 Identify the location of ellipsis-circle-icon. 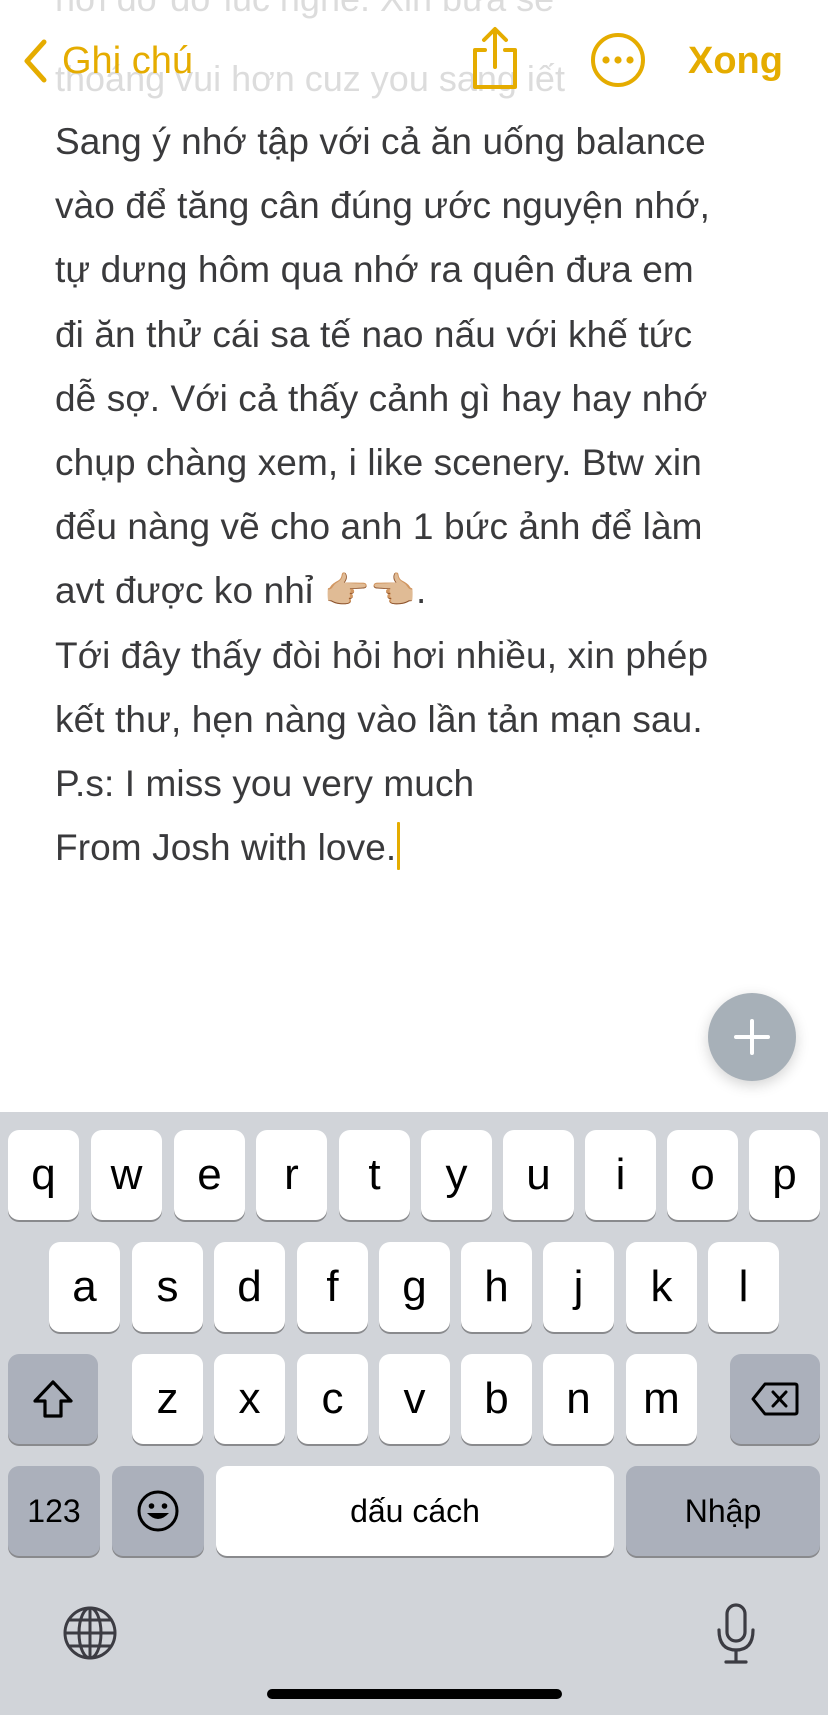
(618, 60).